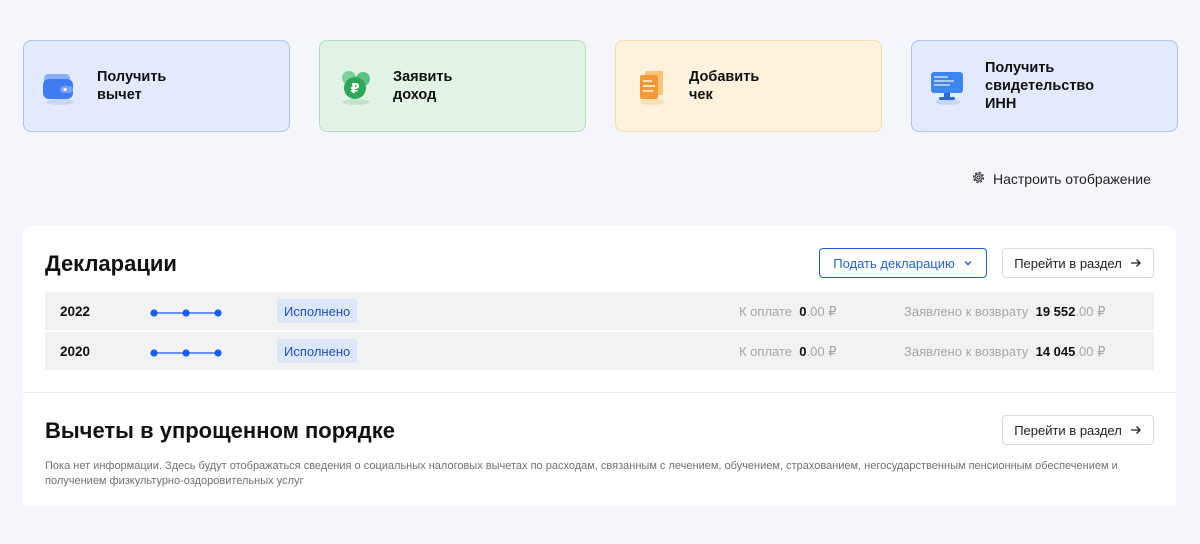 Image resolution: width=1200 pixels, height=544 pixels. Describe the element at coordinates (111, 263) in the screenshot. I see `declarations-title: Декларации` at that location.